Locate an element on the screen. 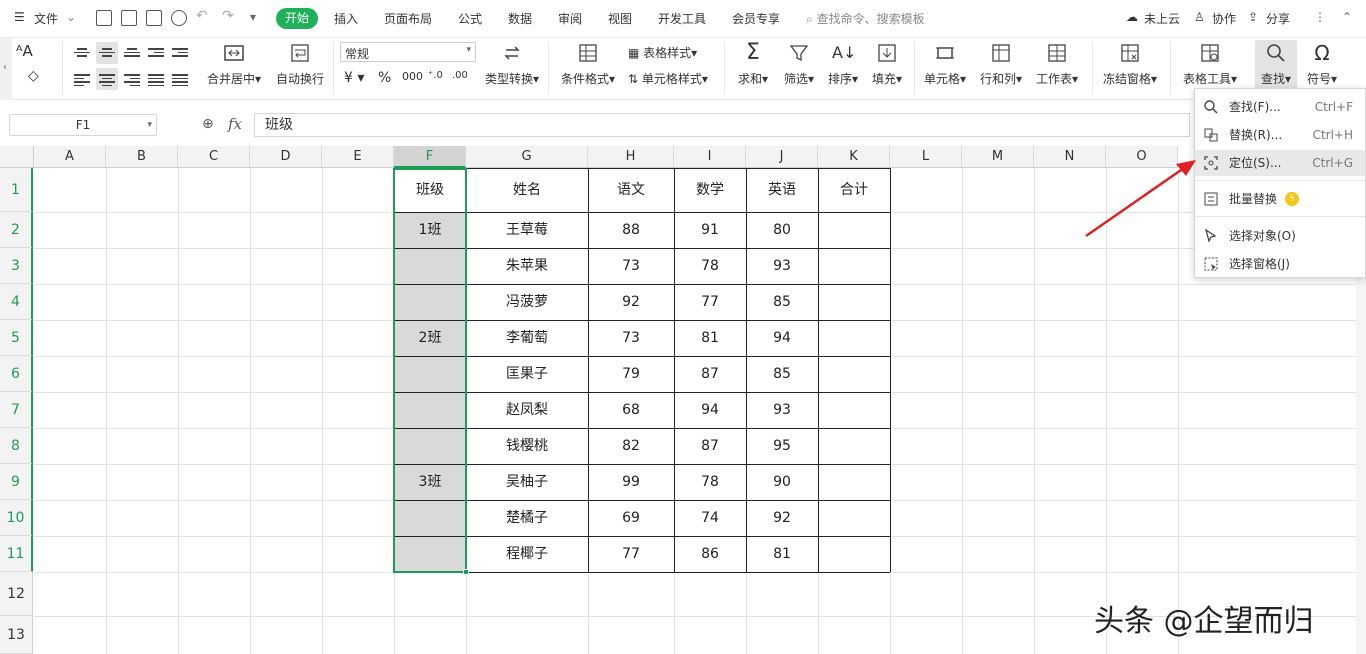 This screenshot has height=654, width=1366. annotation-arrow is located at coordinates (1140, 199).